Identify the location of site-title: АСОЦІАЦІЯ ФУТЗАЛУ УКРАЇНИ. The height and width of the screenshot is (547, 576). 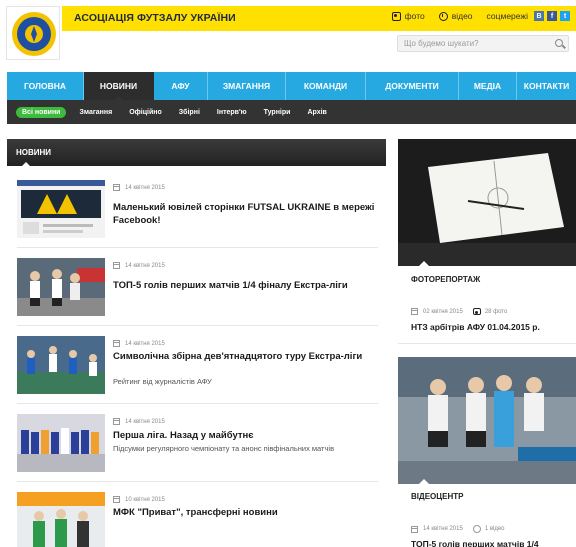
(155, 18).